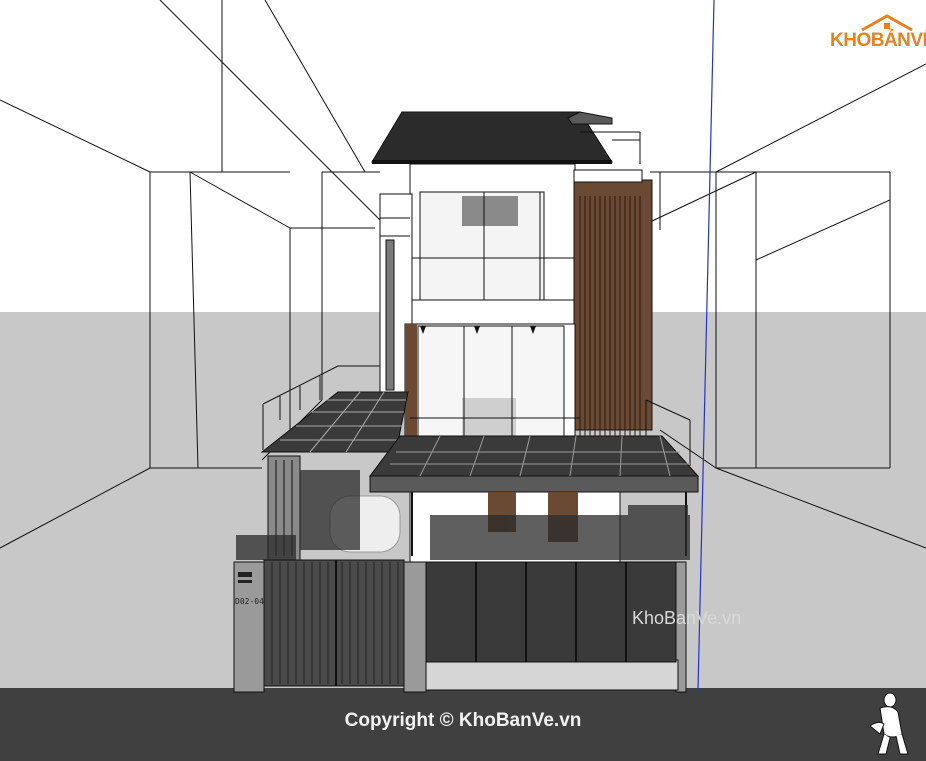  What do you see at coordinates (687, 618) in the screenshot?
I see `watermark-text: KhoBanVe.vn` at bounding box center [687, 618].